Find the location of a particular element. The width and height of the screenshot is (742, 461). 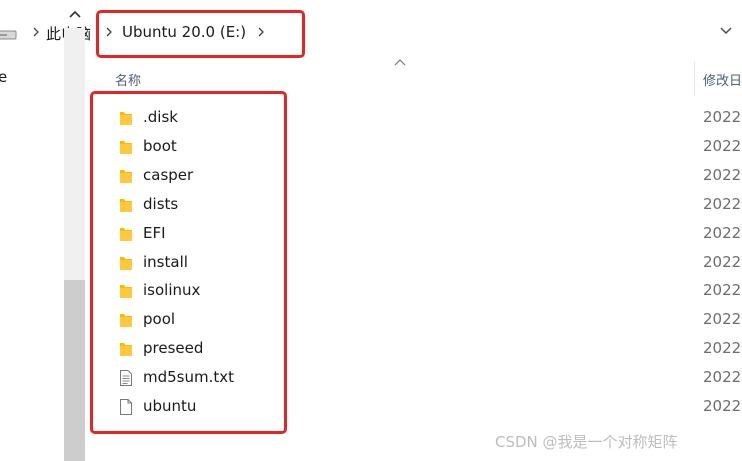

scrollbar-thumb is located at coordinates (74, 370).